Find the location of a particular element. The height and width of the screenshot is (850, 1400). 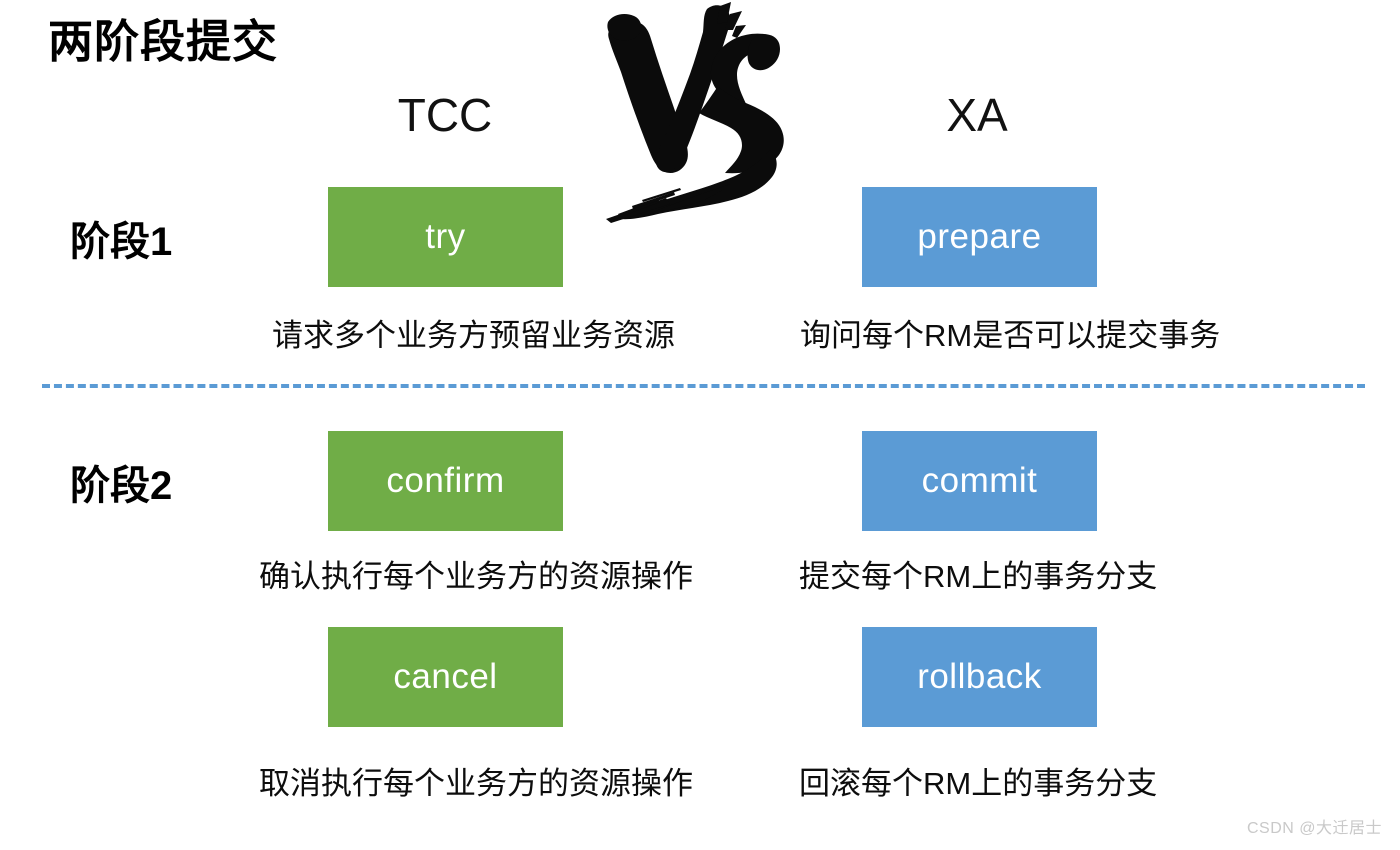

step-box-try: try is located at coordinates (445, 237).